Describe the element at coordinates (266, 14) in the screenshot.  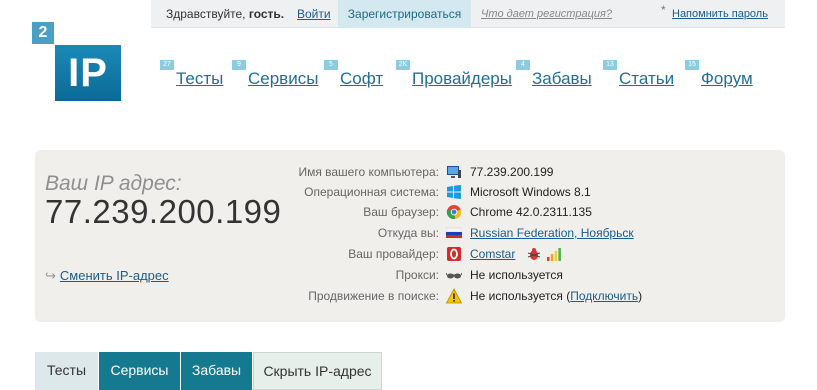
I see `guest-label: гость.` at that location.